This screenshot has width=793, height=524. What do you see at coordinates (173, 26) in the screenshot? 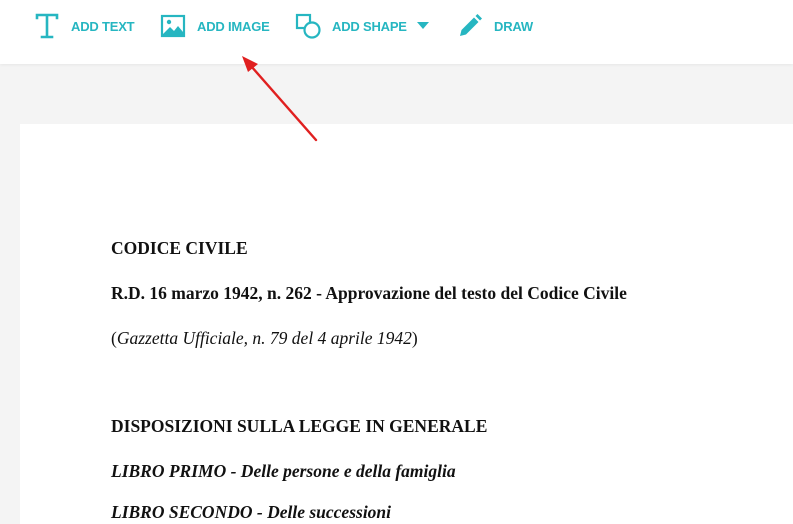
I see `image-icon` at bounding box center [173, 26].